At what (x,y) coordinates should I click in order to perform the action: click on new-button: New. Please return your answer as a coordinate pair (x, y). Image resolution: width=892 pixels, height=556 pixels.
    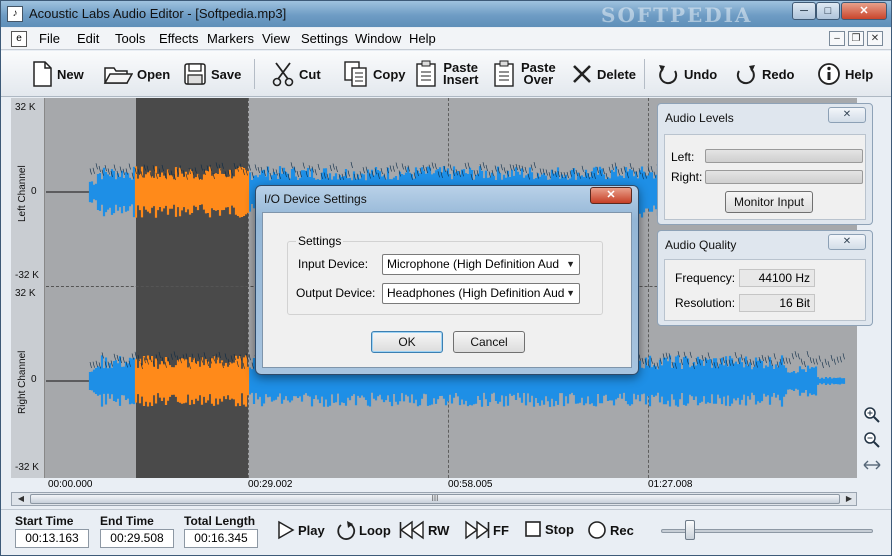
    Looking at the image, I should click on (57, 74).